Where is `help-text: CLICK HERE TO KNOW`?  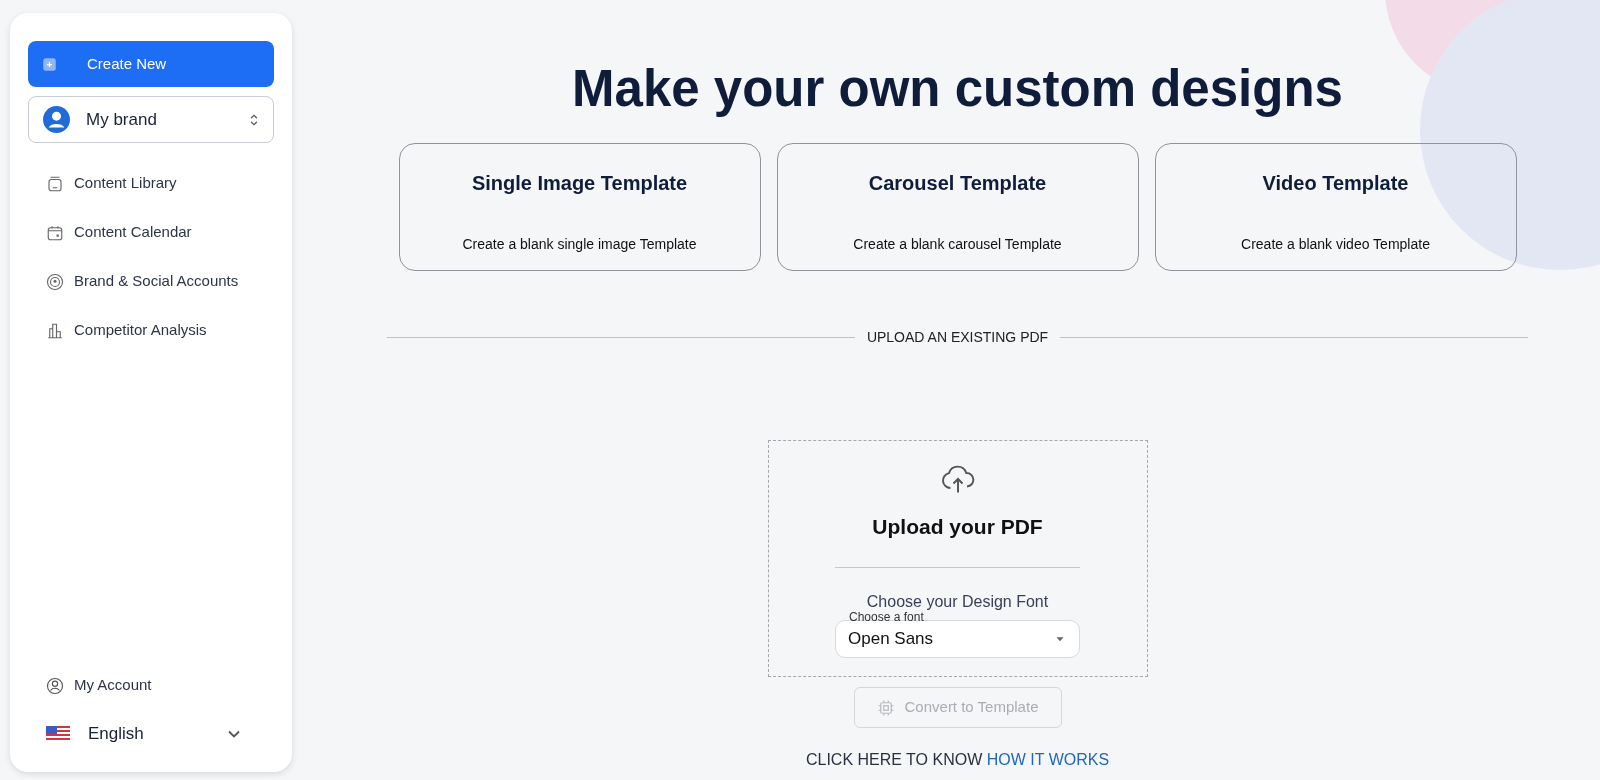 help-text: CLICK HERE TO KNOW is located at coordinates (894, 759).